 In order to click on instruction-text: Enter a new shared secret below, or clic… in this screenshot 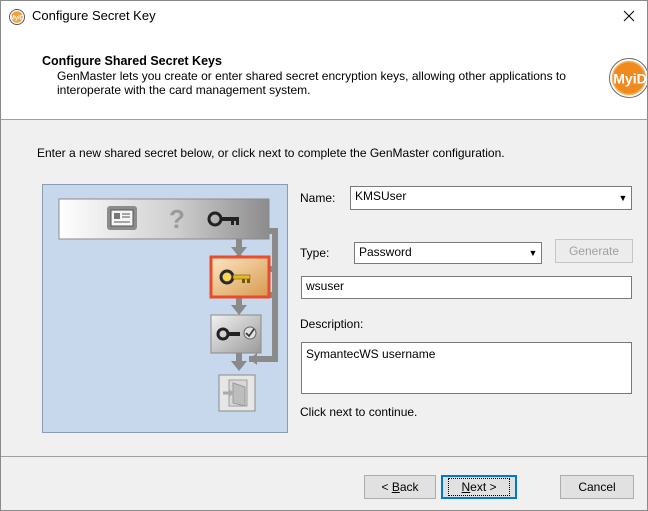, I will do `click(271, 153)`.